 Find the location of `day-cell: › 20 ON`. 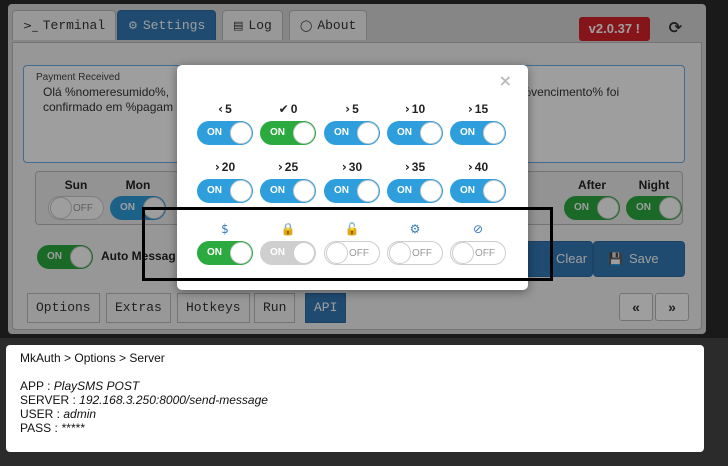

day-cell: › 20 ON is located at coordinates (225, 182).